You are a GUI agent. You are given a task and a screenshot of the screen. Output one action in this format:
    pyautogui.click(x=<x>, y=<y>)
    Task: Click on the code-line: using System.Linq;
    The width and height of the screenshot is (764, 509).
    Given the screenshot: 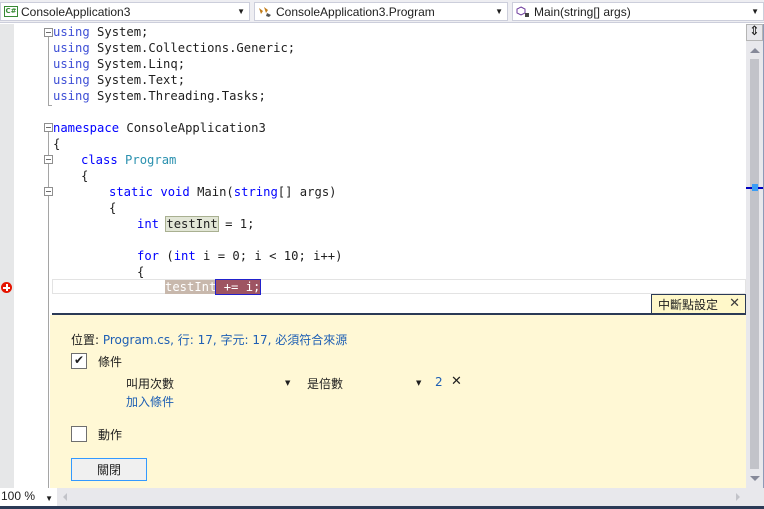 What is the action you would take?
    pyautogui.click(x=119, y=64)
    